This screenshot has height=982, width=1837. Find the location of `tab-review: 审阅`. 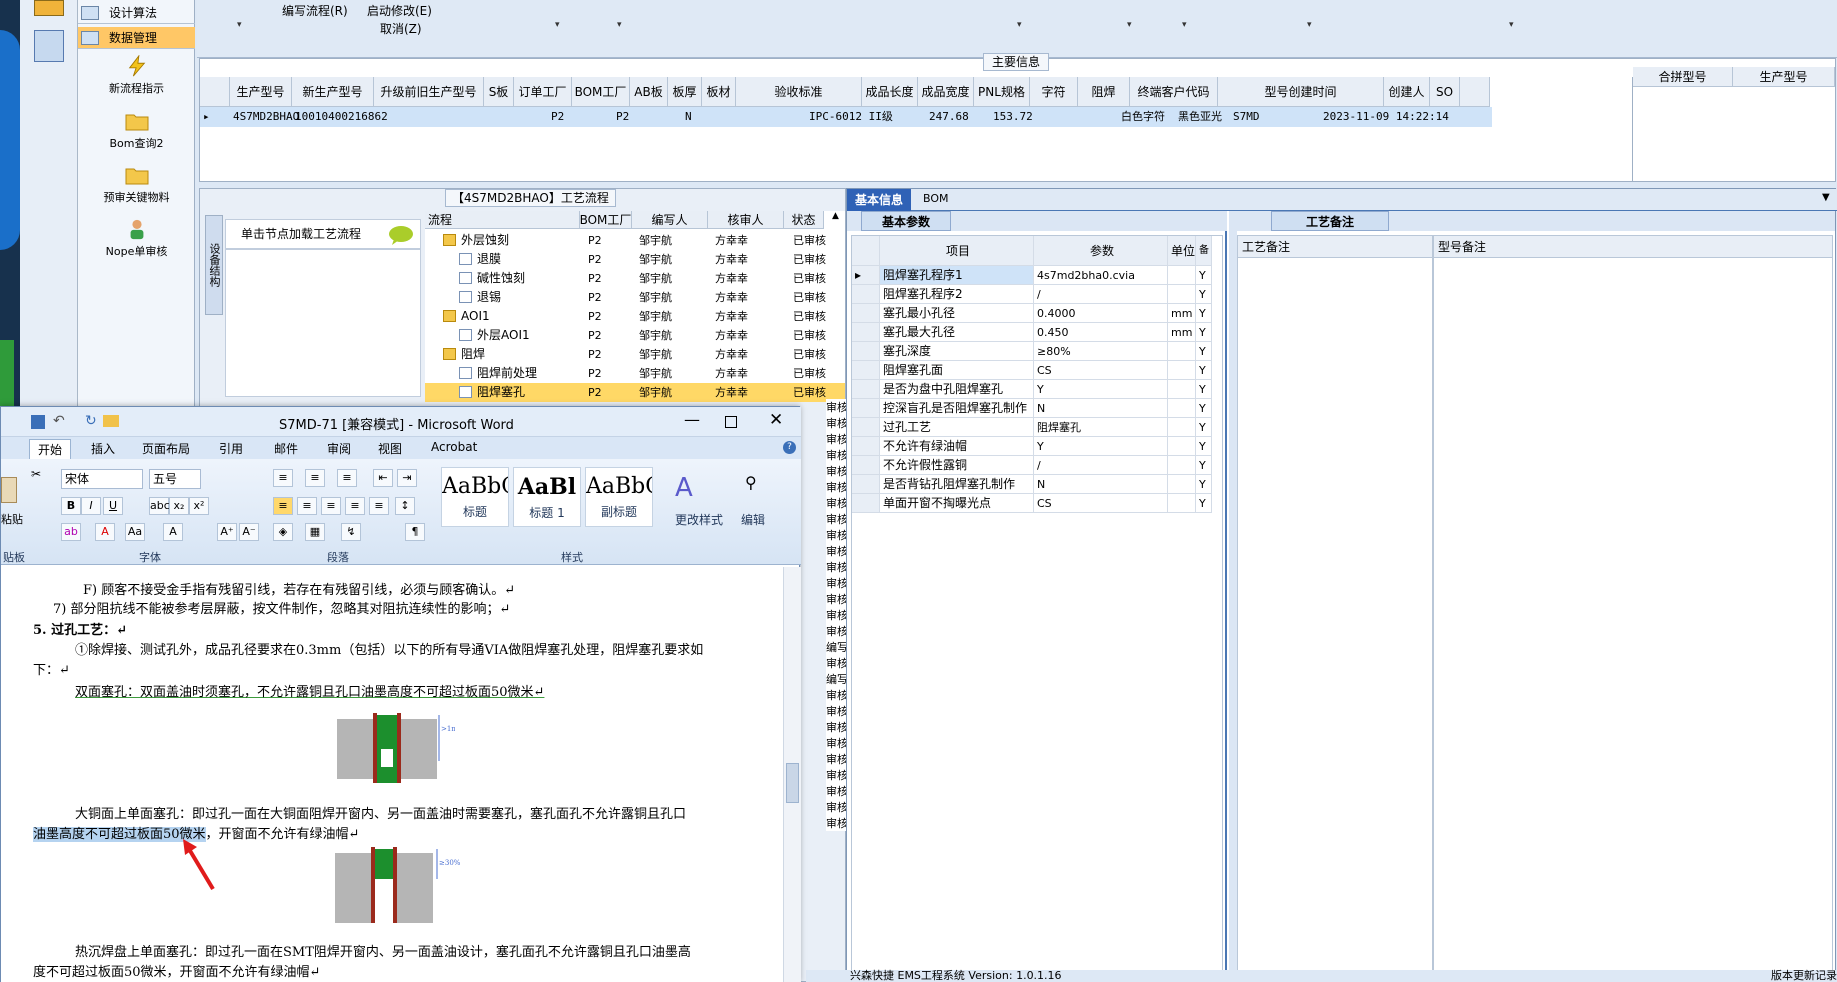

tab-review: 审阅 is located at coordinates (339, 448).